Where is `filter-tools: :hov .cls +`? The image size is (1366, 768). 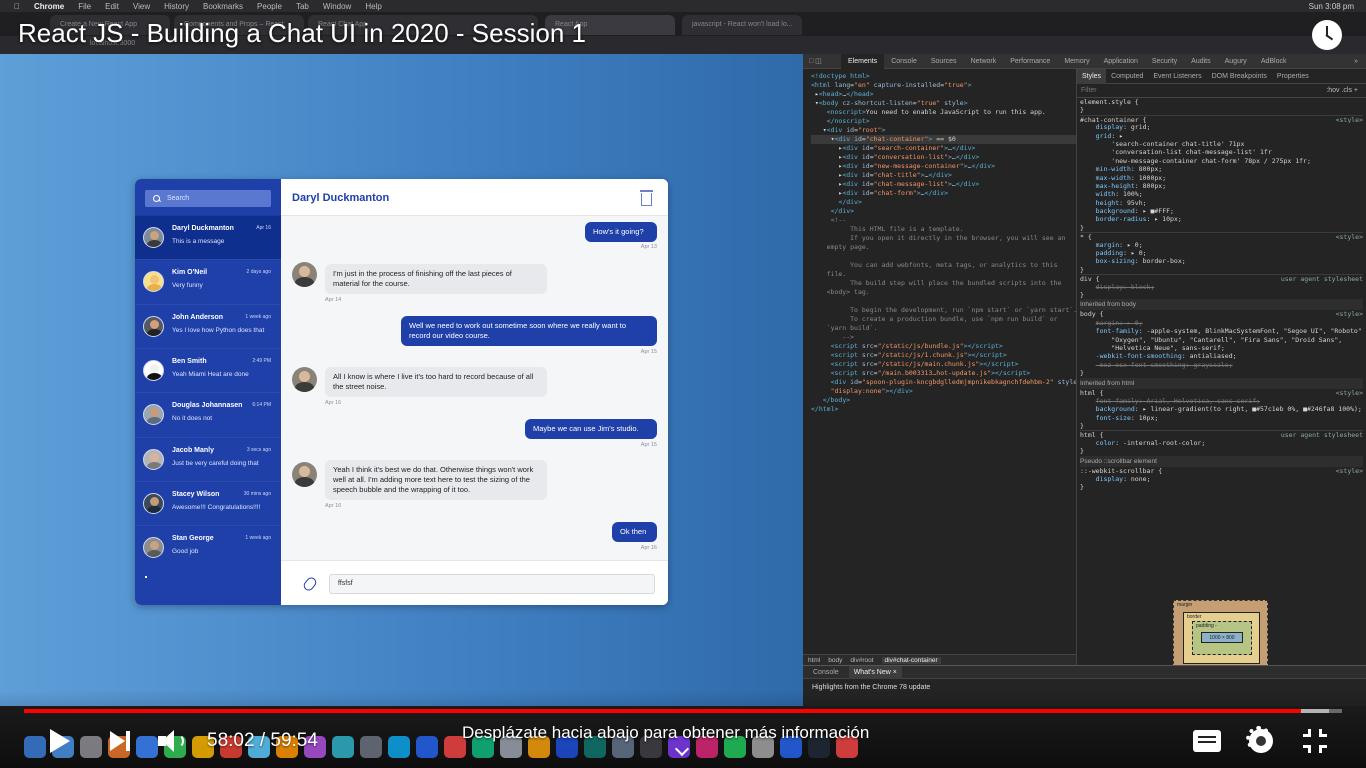 filter-tools: :hov .cls + is located at coordinates (1344, 90).